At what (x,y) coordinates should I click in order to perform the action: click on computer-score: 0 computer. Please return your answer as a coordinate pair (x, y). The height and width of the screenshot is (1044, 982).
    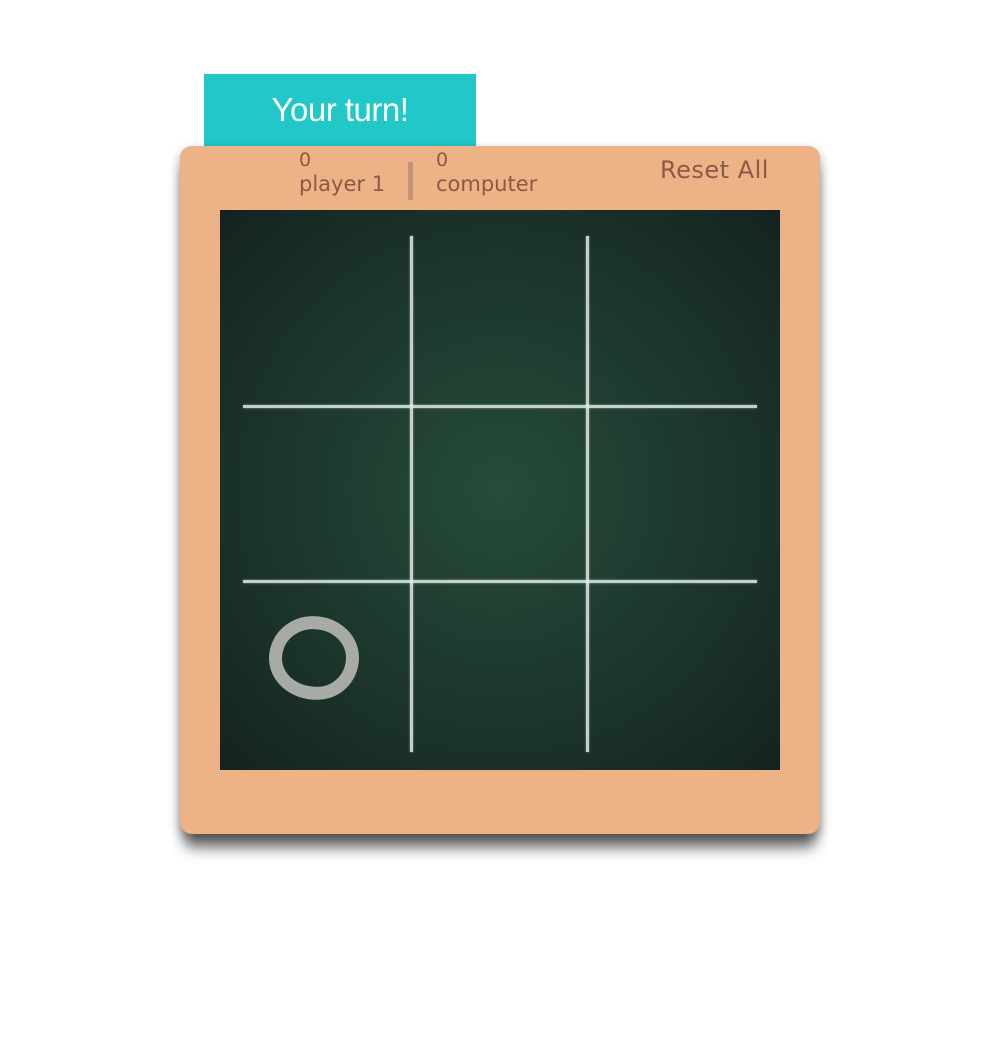
    Looking at the image, I should click on (486, 172).